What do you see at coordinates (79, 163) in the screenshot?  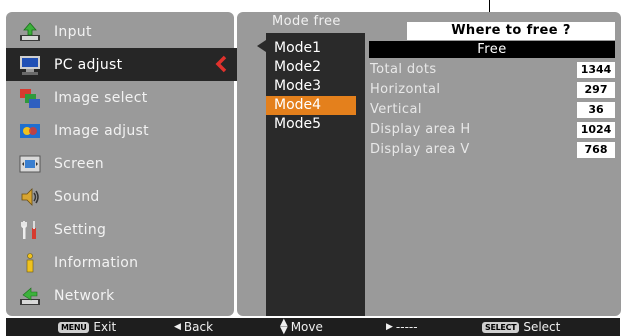 I see `menu-item-label: Screen` at bounding box center [79, 163].